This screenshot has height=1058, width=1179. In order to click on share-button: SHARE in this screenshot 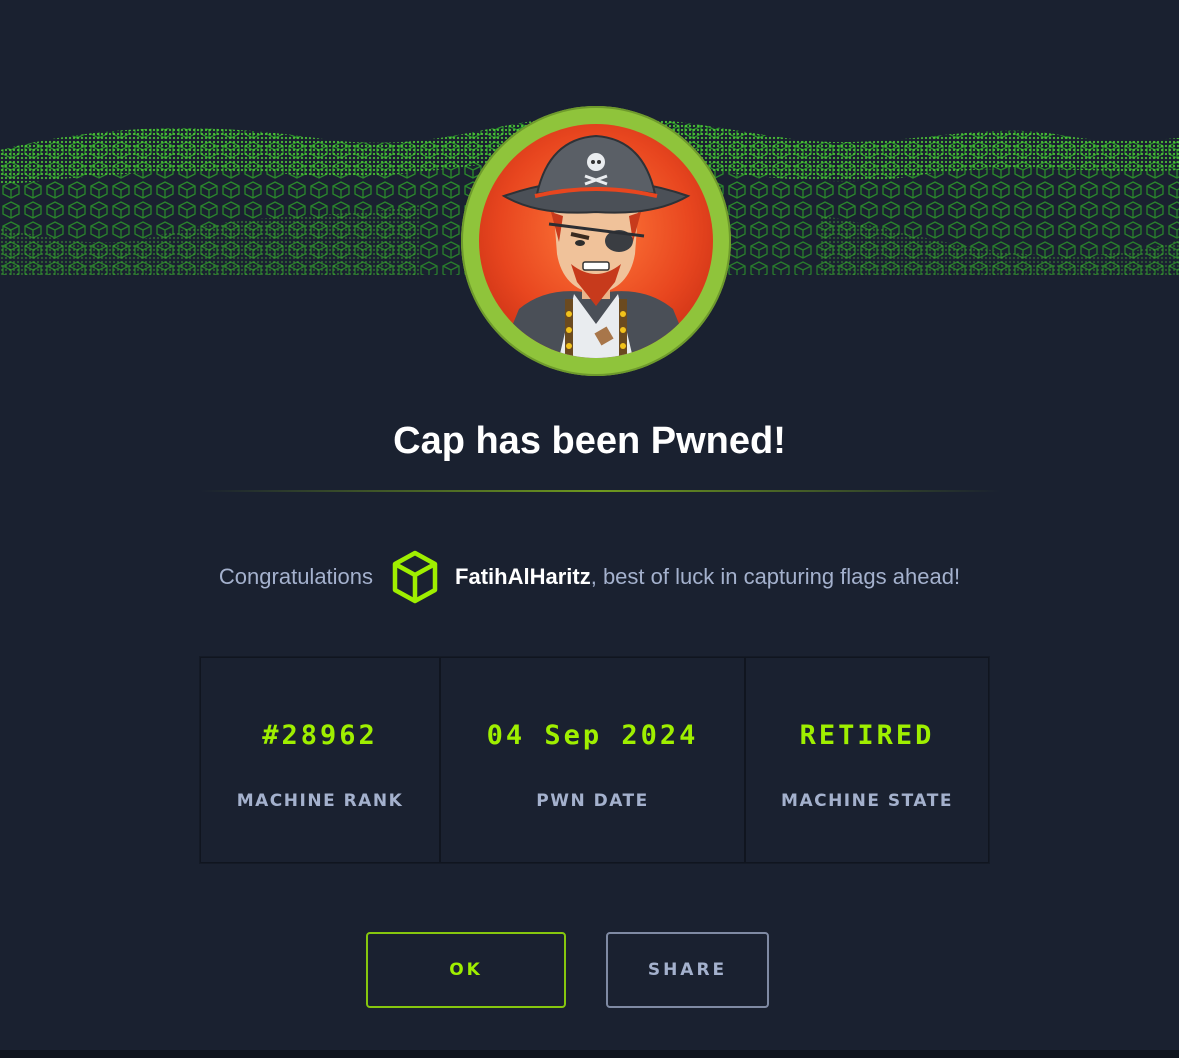, I will do `click(687, 970)`.